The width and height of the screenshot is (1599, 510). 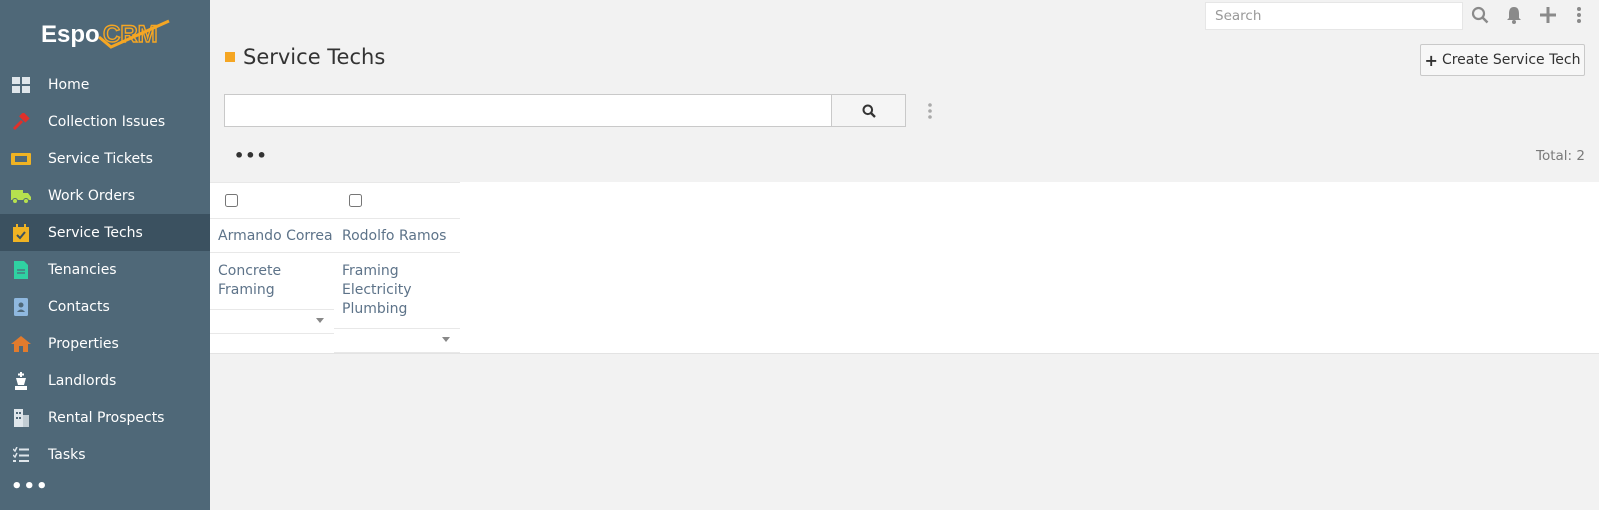 I want to click on svg-text: CRM, so click(x=130, y=34).